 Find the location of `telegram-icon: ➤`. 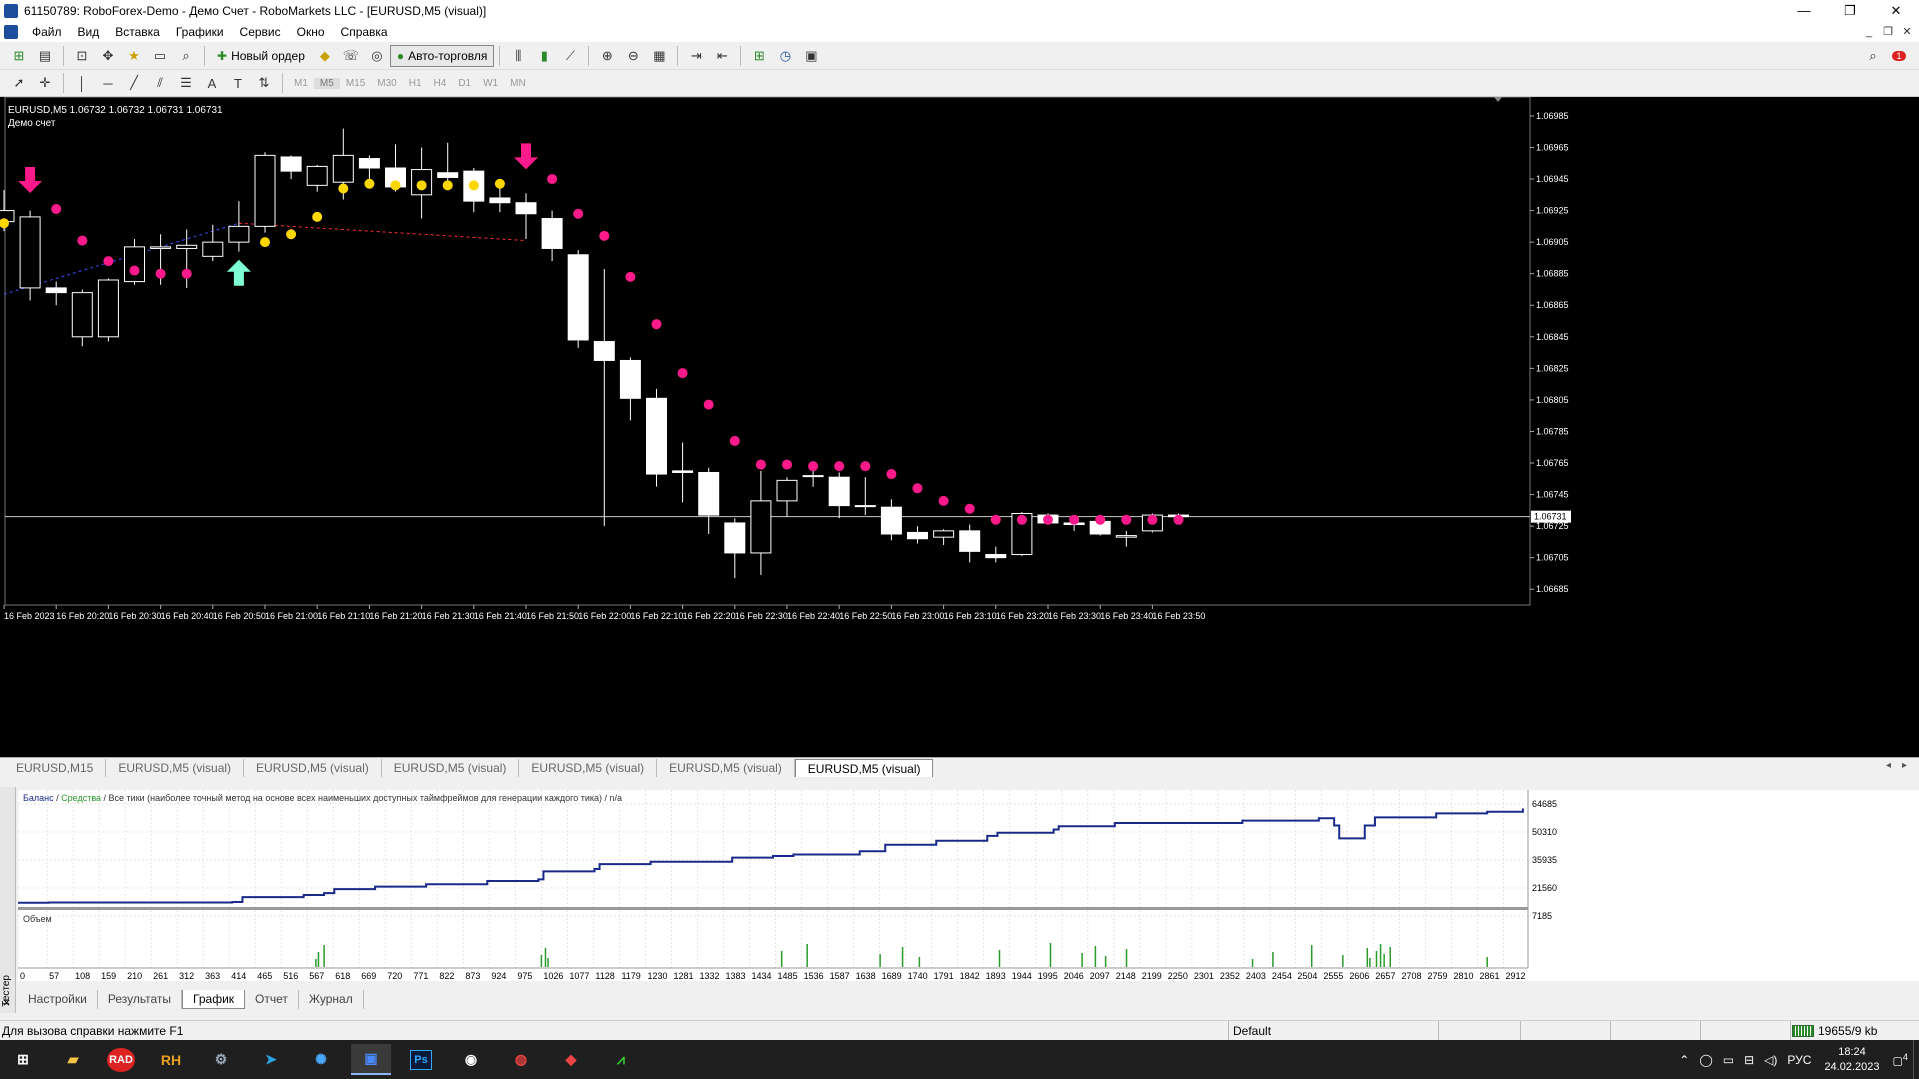

telegram-icon: ➤ is located at coordinates (271, 1059).